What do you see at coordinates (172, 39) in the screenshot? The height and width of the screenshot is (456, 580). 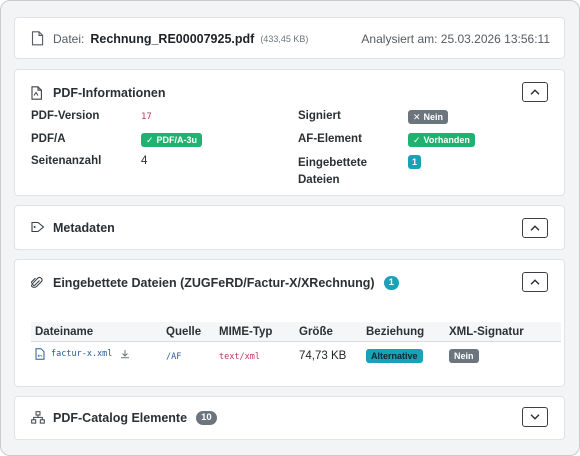 I see `file-name: Rechnung_RE00007925.pdf` at bounding box center [172, 39].